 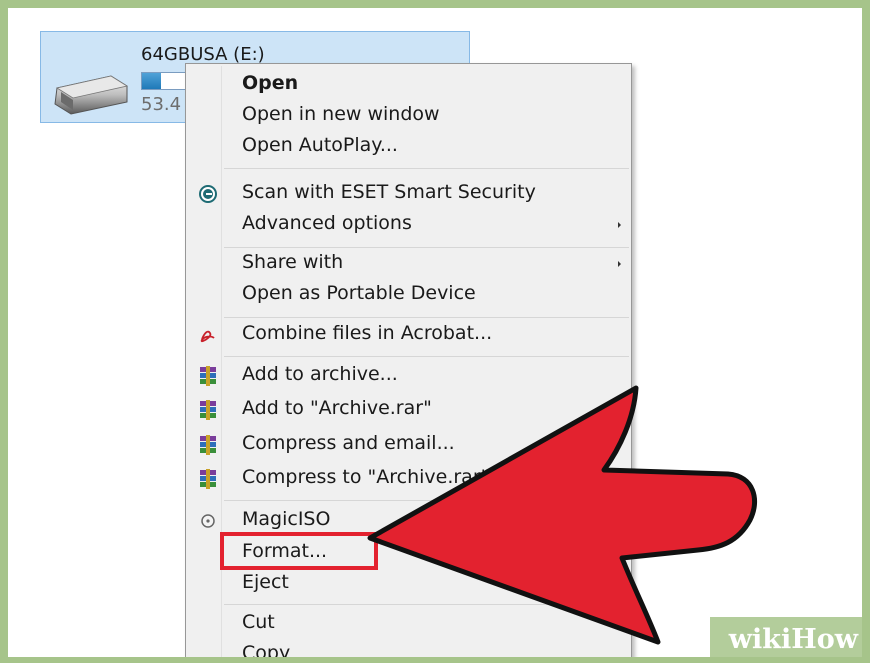 What do you see at coordinates (760, 639) in the screenshot?
I see `wikihow-logo-wiki: wiki` at bounding box center [760, 639].